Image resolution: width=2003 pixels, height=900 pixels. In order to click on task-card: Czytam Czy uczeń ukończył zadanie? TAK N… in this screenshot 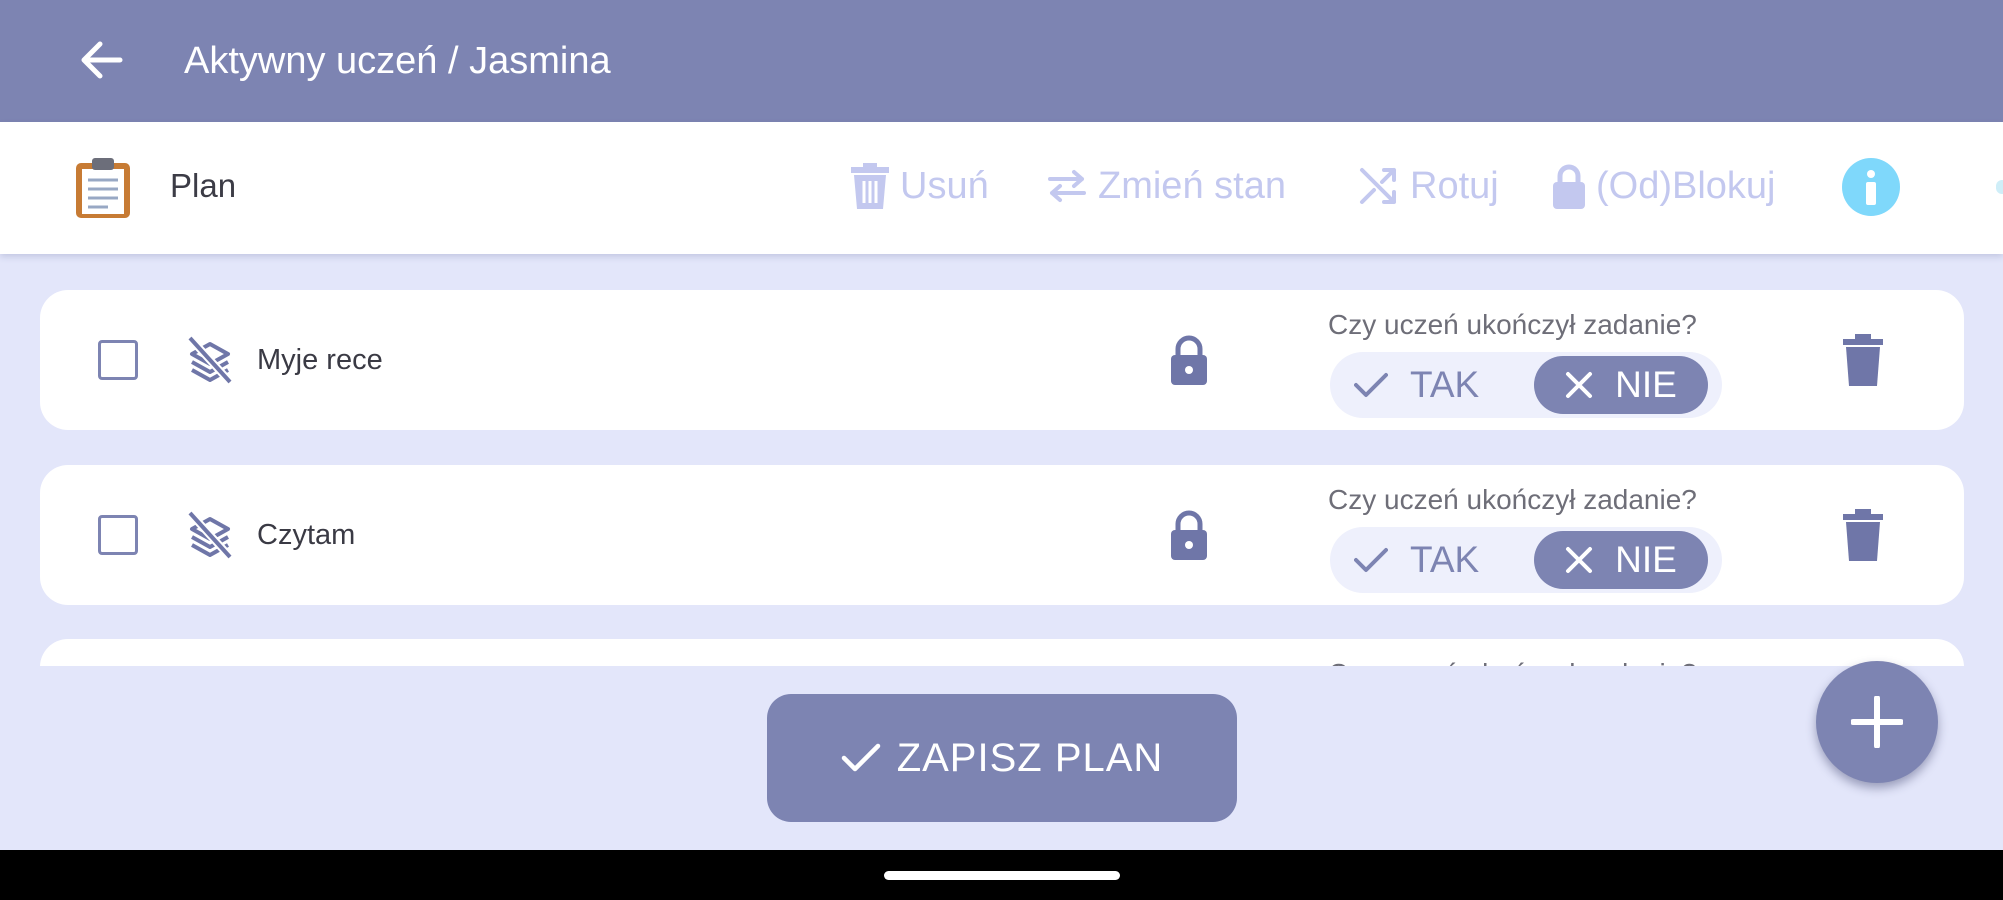, I will do `click(1002, 535)`.